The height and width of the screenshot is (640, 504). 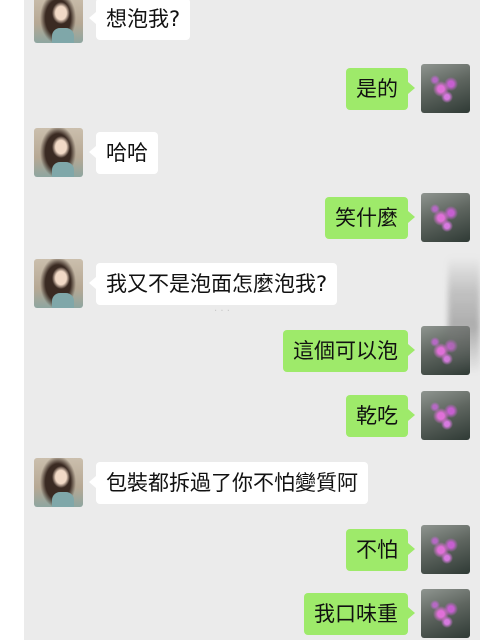 I want to click on message-bubble: 乾吃, so click(x=380, y=416).